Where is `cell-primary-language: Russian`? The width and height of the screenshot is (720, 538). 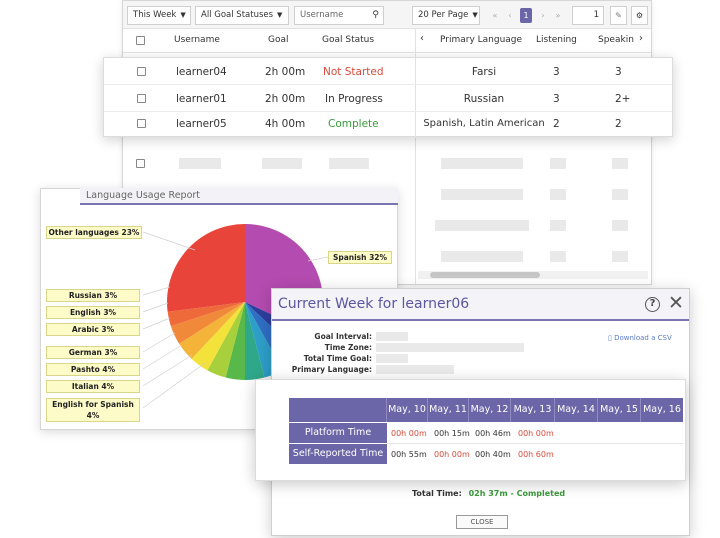
cell-primary-language: Russian is located at coordinates (484, 99).